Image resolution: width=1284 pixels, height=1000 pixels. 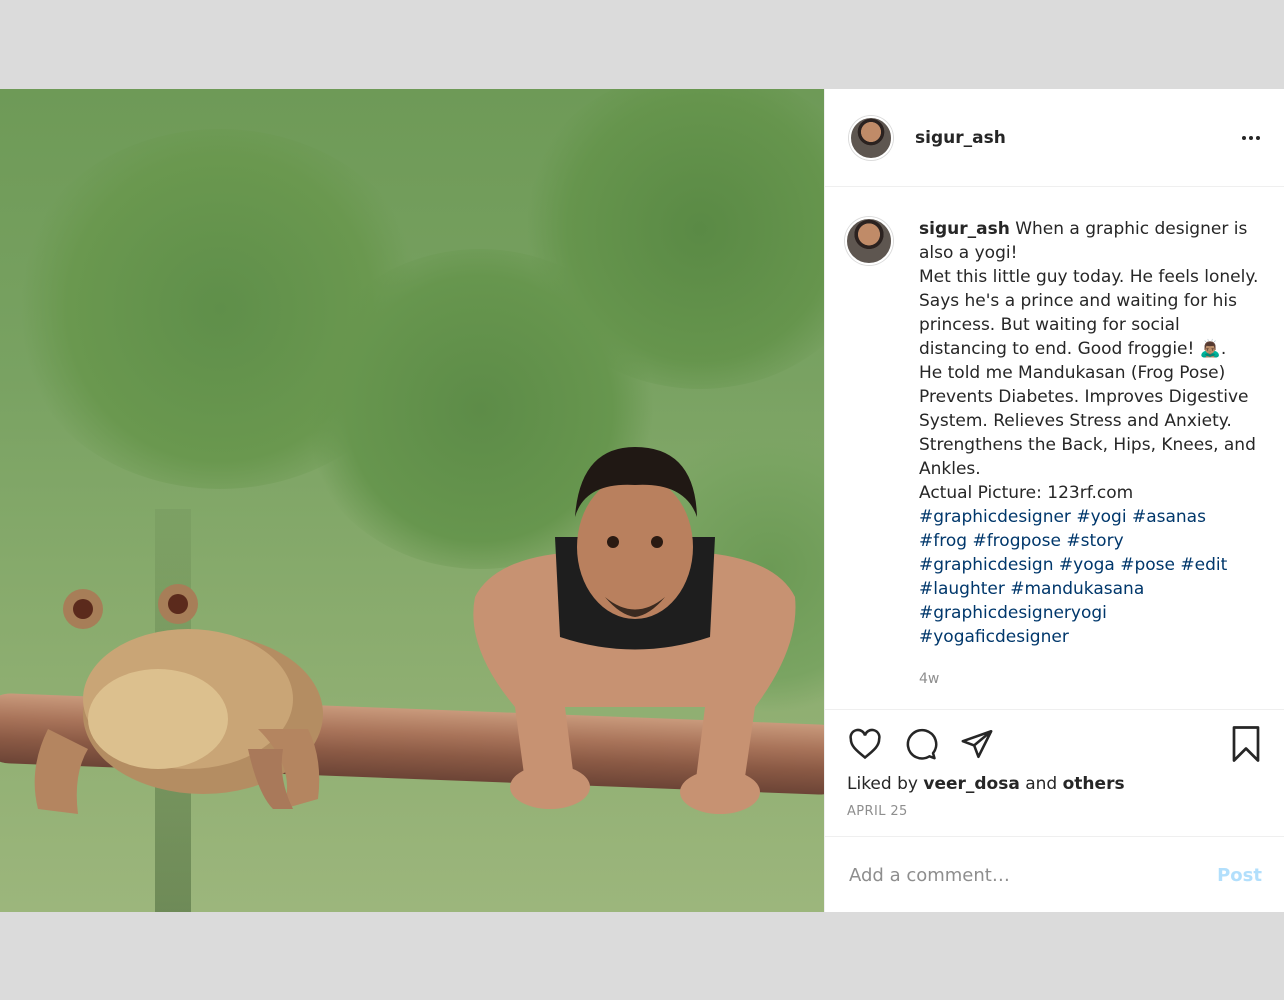 I want to click on hashtag-link: #frogpose, so click(x=1016, y=541).